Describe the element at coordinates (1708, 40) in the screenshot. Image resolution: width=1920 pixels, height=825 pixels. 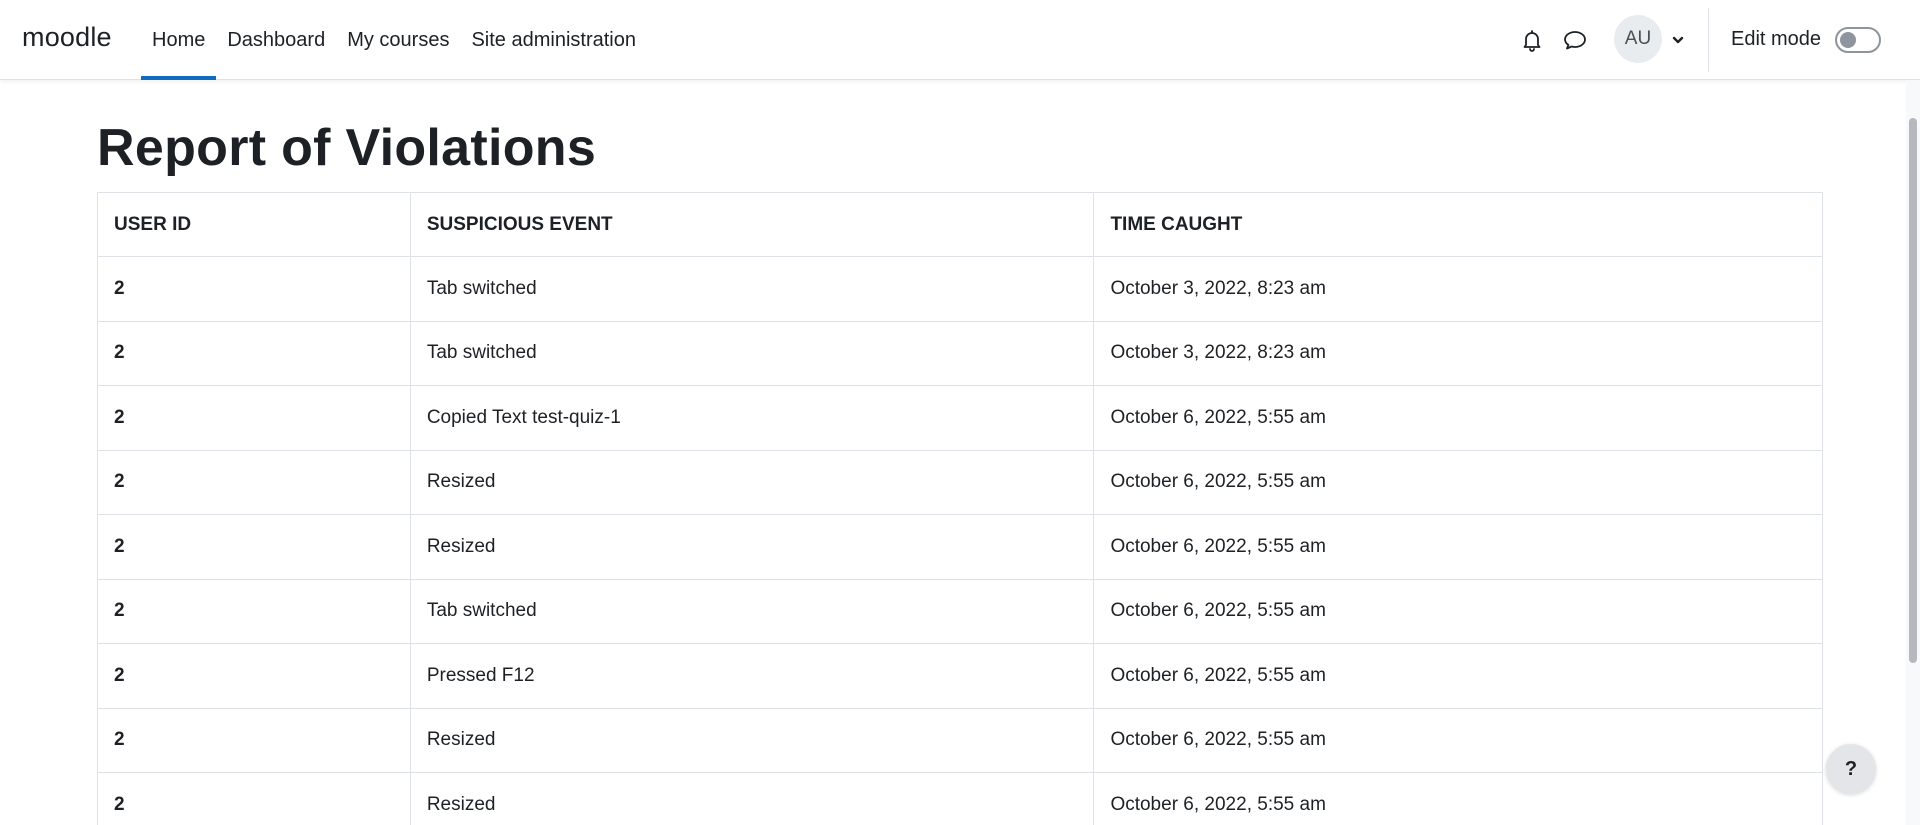
I see `navbar-divider` at that location.